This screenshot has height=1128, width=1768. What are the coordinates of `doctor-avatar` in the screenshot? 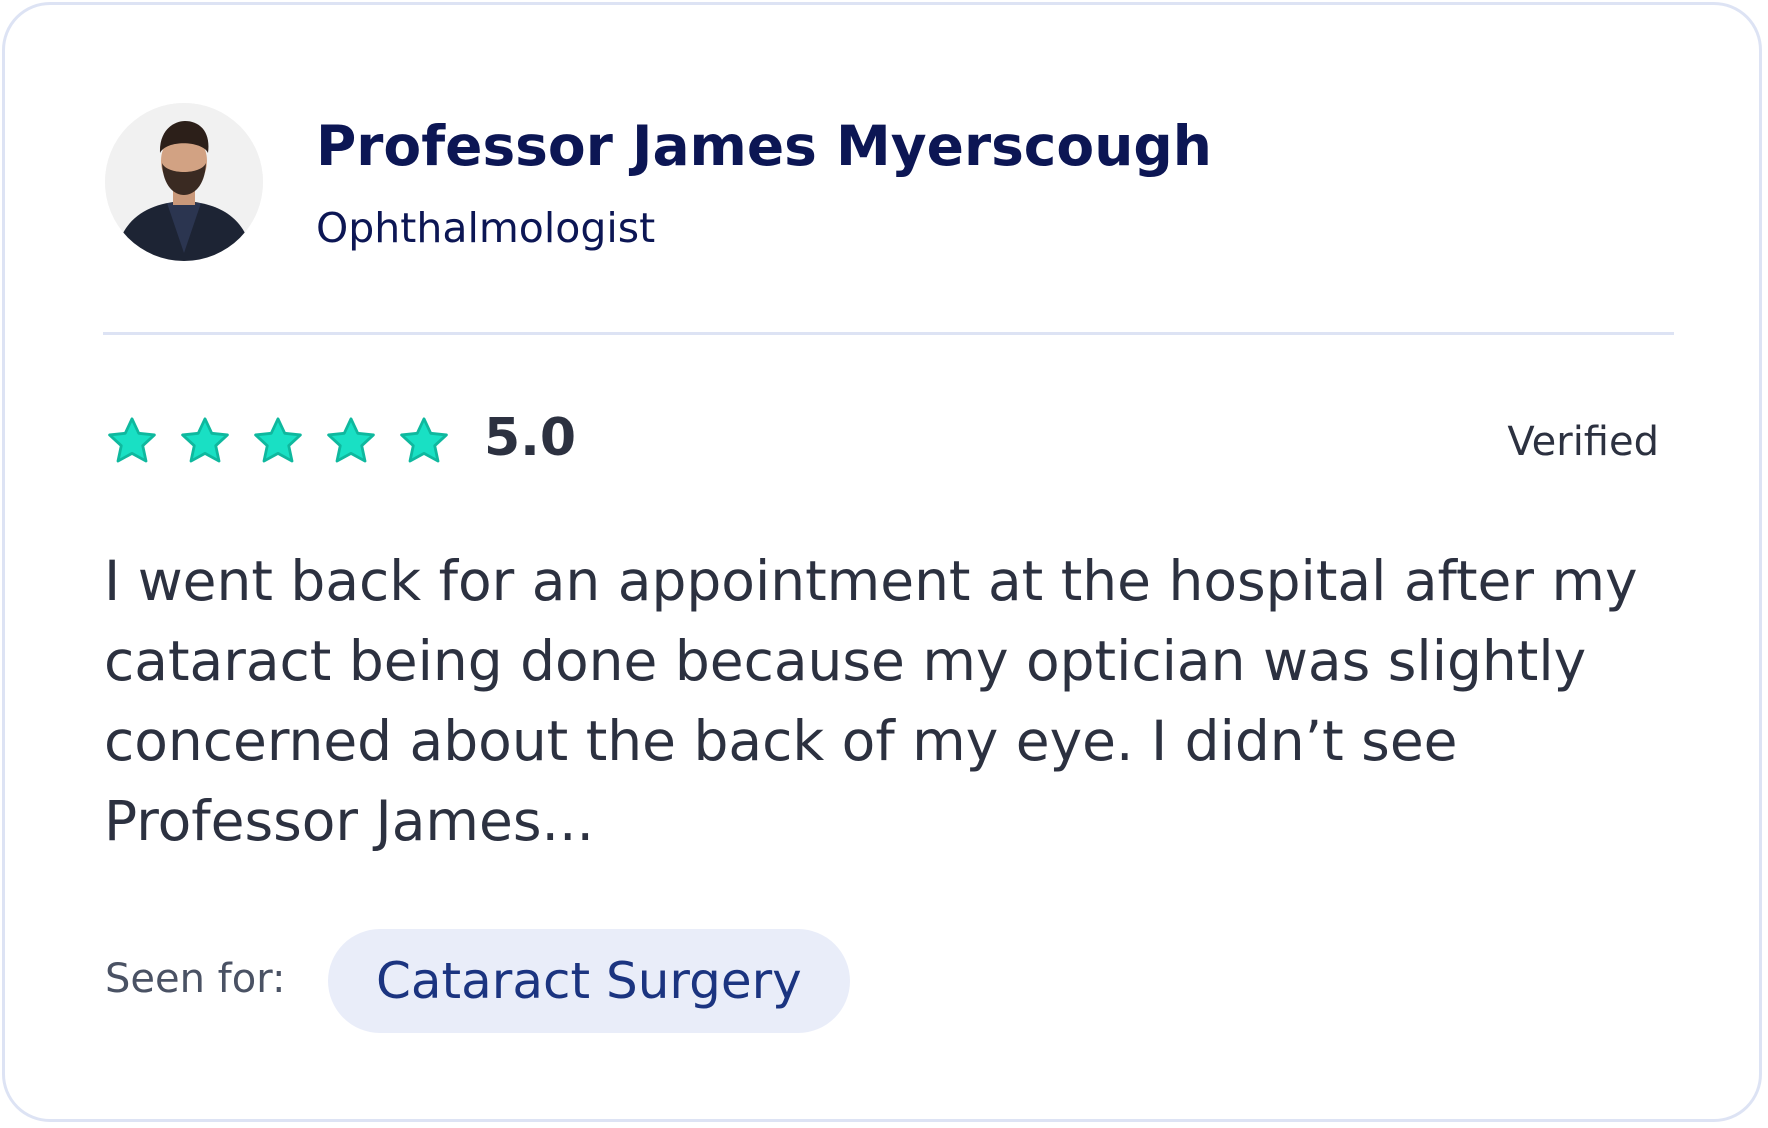 It's located at (184, 182).